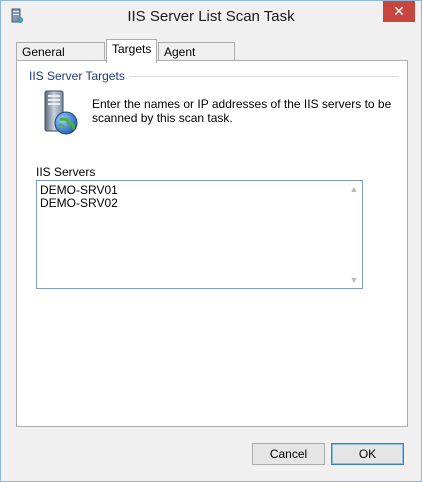 The width and height of the screenshot is (422, 482). Describe the element at coordinates (131, 51) in the screenshot. I see `tab-targets: Targets` at that location.